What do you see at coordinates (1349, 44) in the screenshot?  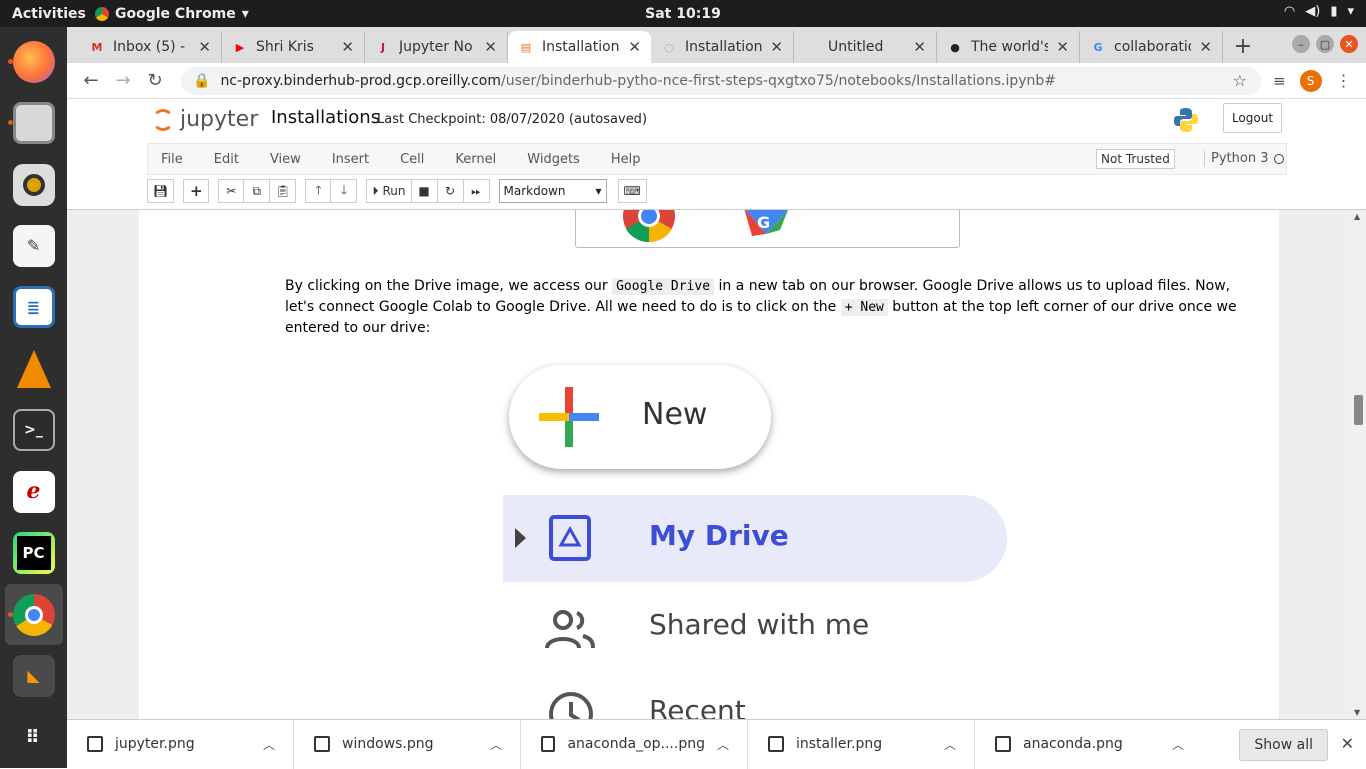 I see `window-close-button: ✕` at bounding box center [1349, 44].